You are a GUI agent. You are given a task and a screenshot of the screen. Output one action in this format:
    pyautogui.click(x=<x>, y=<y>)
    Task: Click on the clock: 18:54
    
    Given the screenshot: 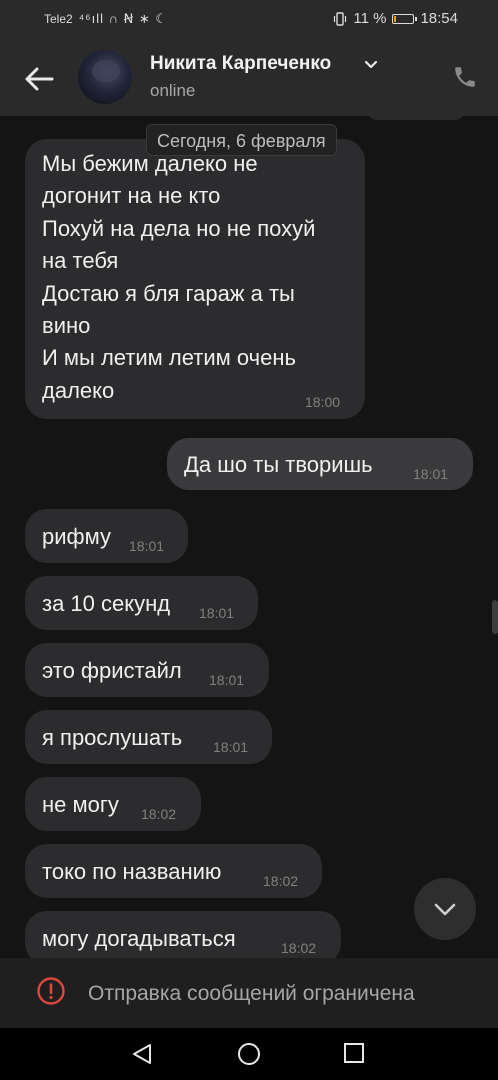 What is the action you would take?
    pyautogui.click(x=439, y=18)
    